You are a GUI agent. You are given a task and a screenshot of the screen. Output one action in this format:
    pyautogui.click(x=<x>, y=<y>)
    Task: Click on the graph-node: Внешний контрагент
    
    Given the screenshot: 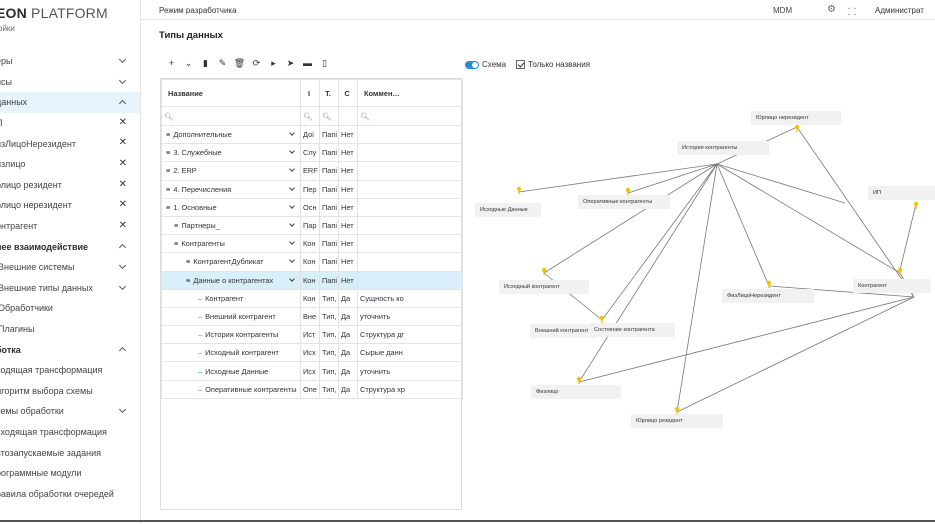 What is the action you would take?
    pyautogui.click(x=563, y=331)
    